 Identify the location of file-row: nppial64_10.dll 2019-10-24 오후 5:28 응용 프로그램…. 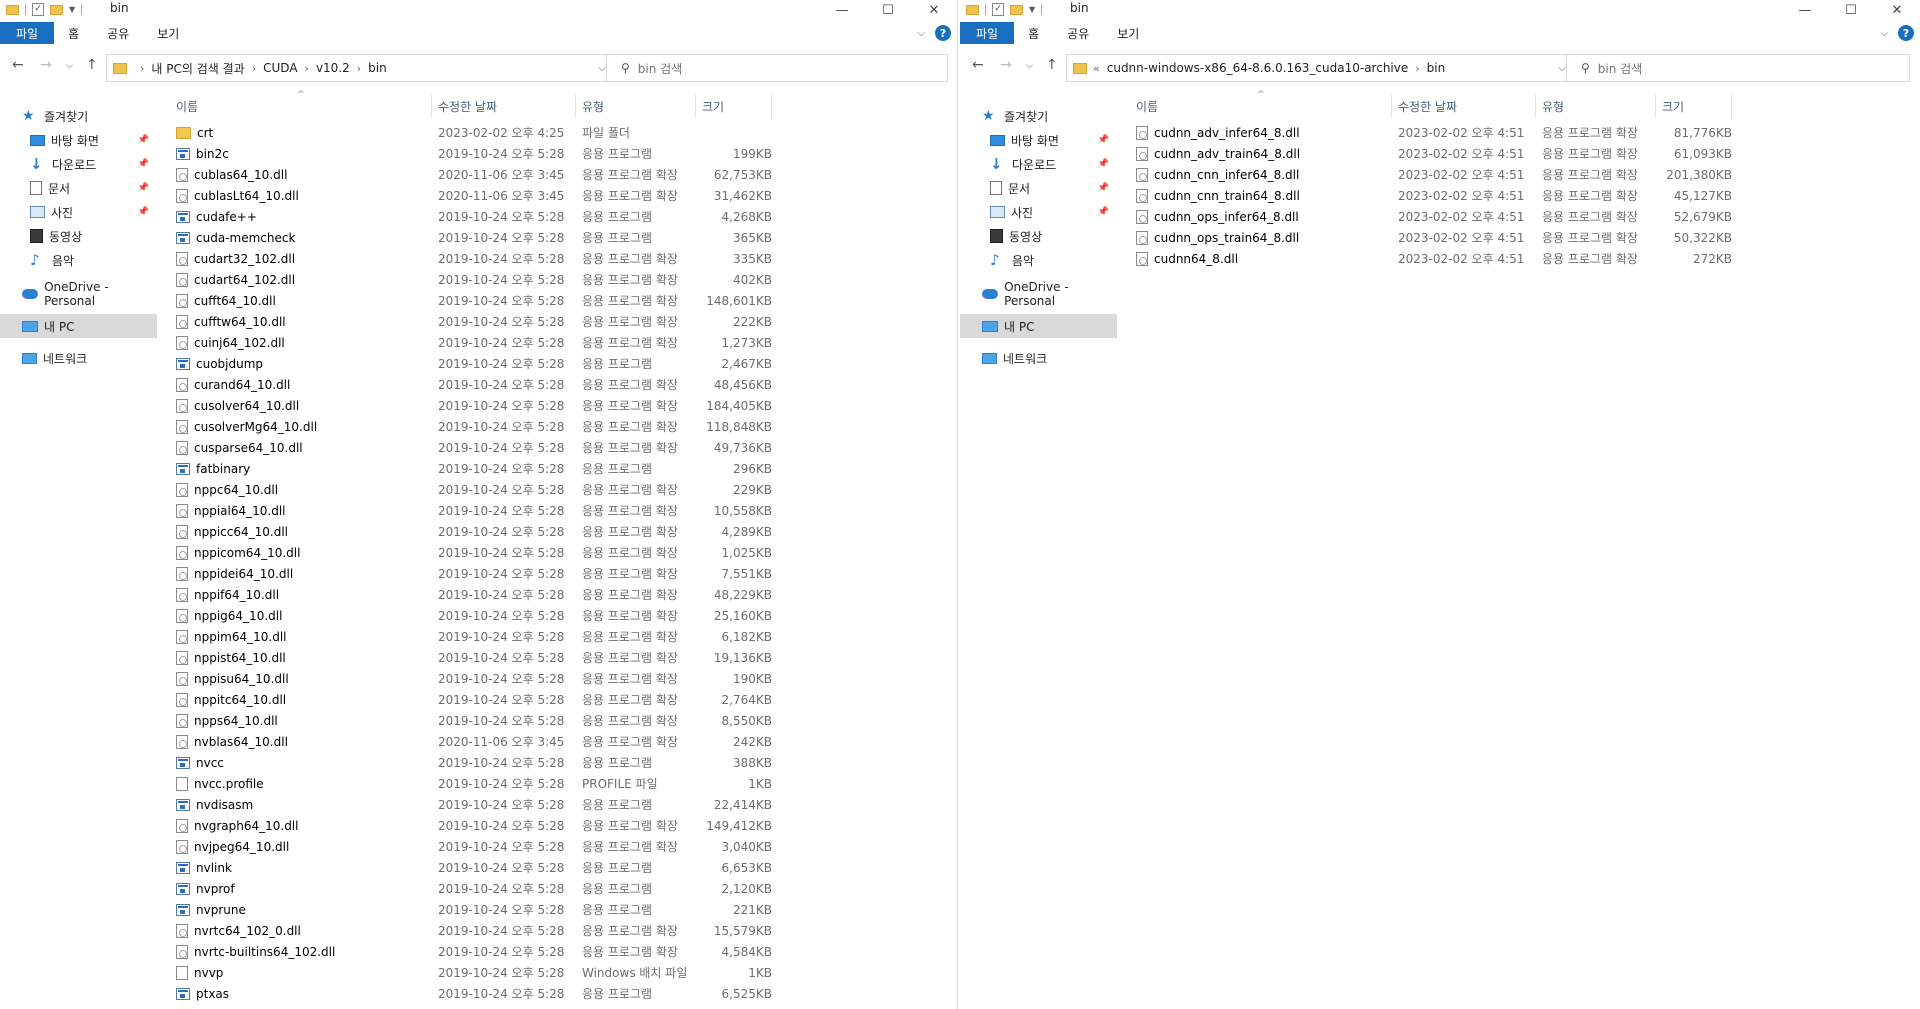
(476, 510).